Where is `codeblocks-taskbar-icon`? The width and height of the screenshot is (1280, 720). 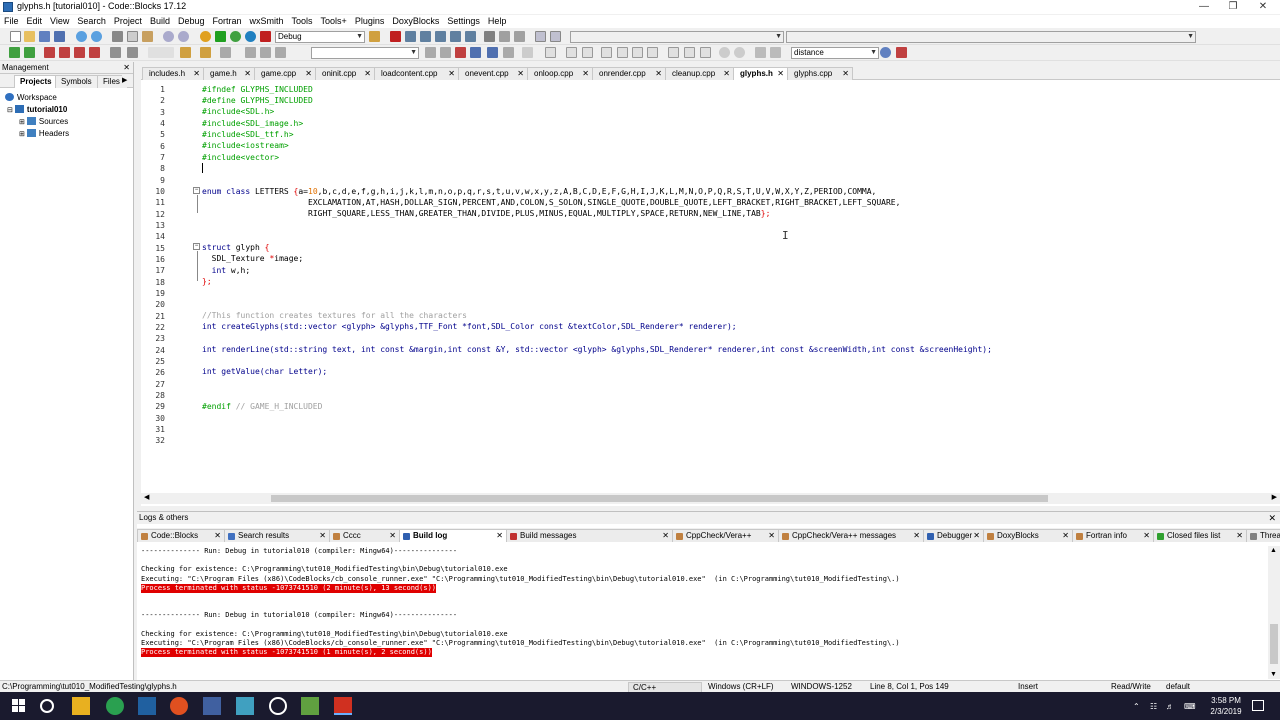 codeblocks-taskbar-icon is located at coordinates (343, 706).